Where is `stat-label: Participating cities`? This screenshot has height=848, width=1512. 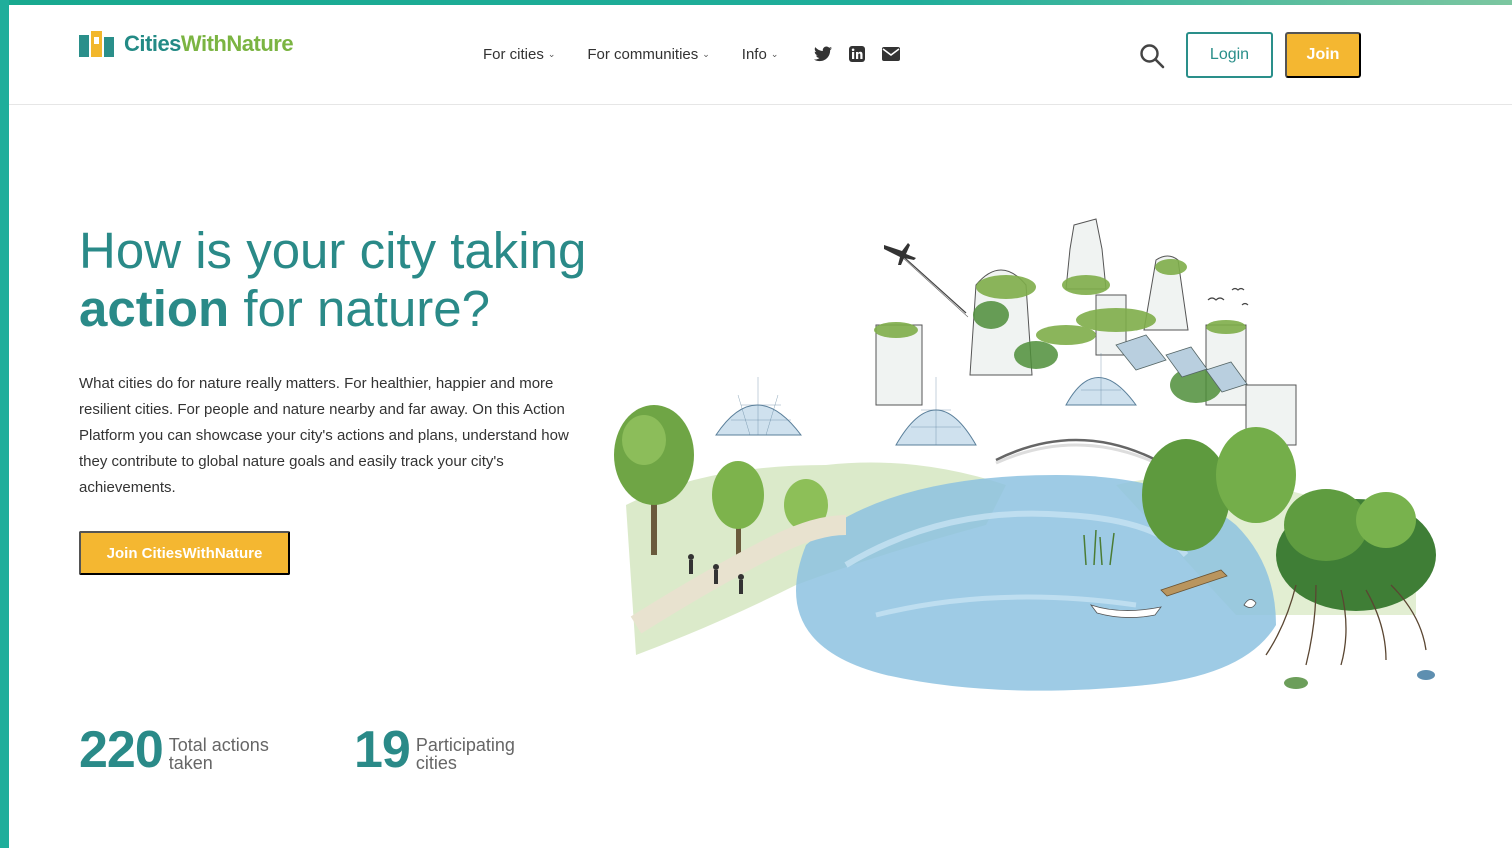
stat-label: Participating cities is located at coordinates (465, 754).